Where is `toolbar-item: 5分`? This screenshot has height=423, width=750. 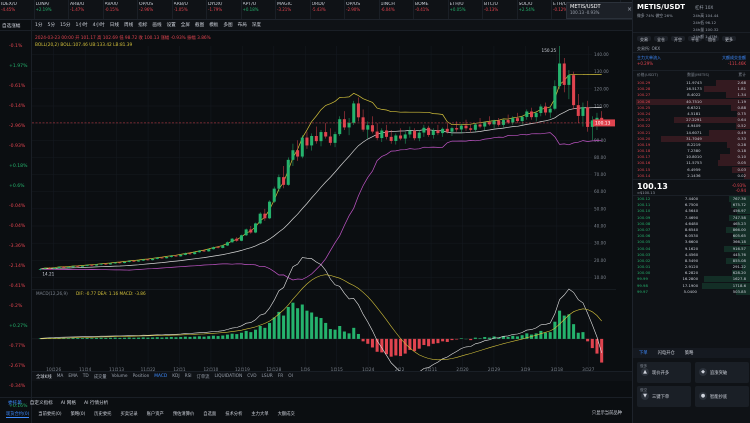
toolbar-item: 5分 is located at coordinates (52, 25).